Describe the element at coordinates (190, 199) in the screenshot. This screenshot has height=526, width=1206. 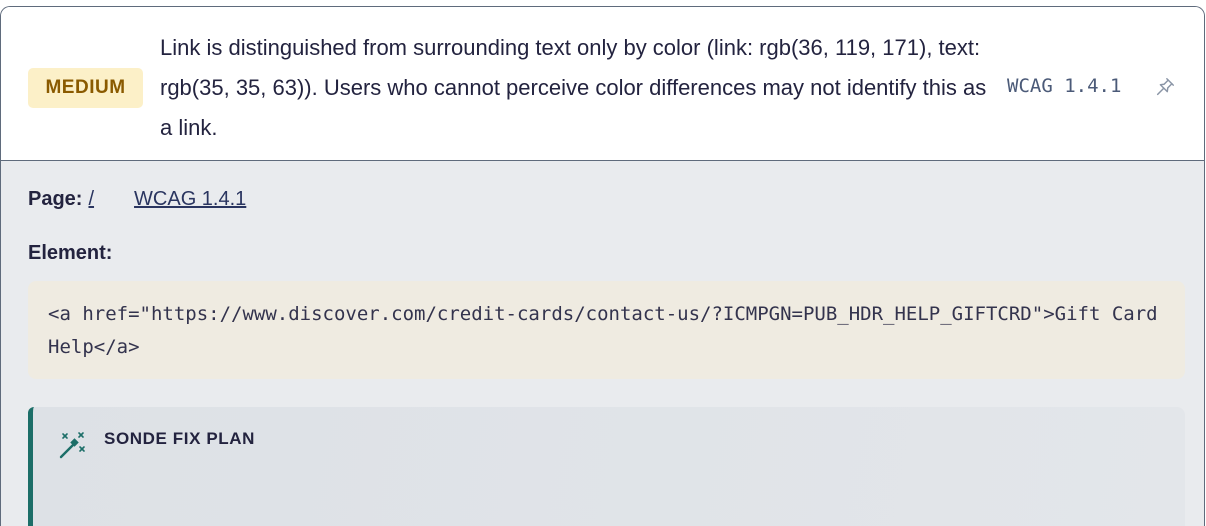
I see `wcag-link: WCAG 1.4.1` at that location.